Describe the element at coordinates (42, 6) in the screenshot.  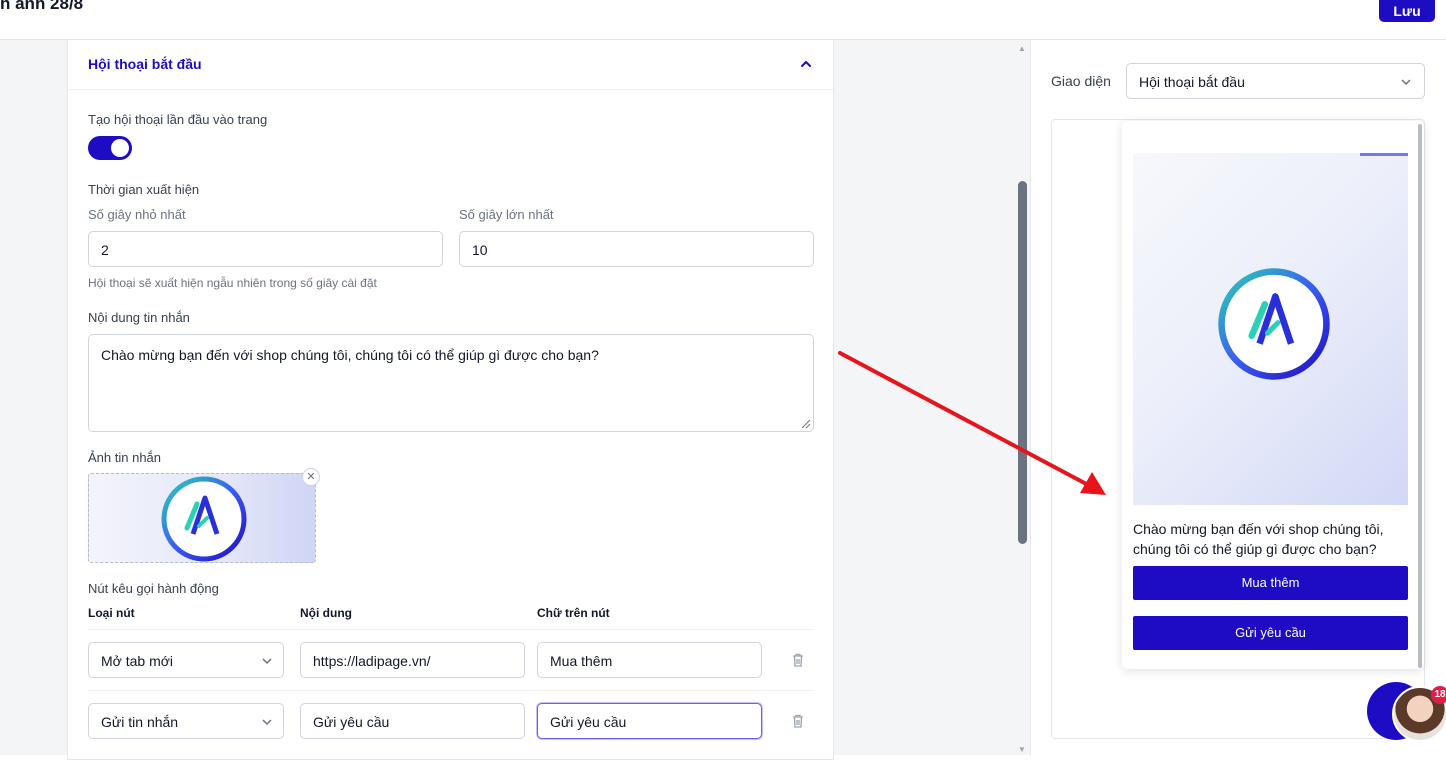
I see `page-title: h ảnh 28/8` at that location.